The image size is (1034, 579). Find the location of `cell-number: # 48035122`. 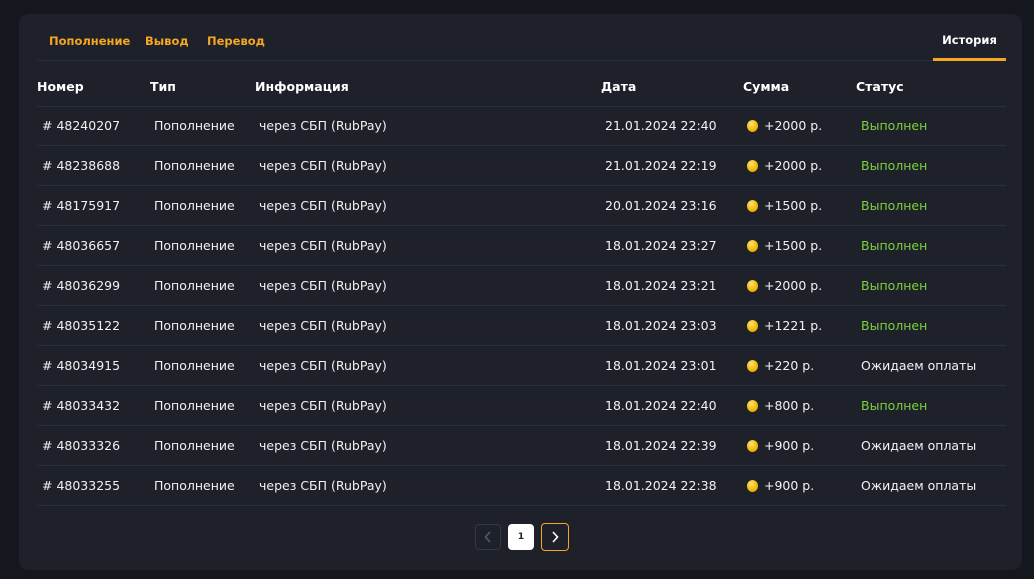

cell-number: # 48035122 is located at coordinates (81, 325).